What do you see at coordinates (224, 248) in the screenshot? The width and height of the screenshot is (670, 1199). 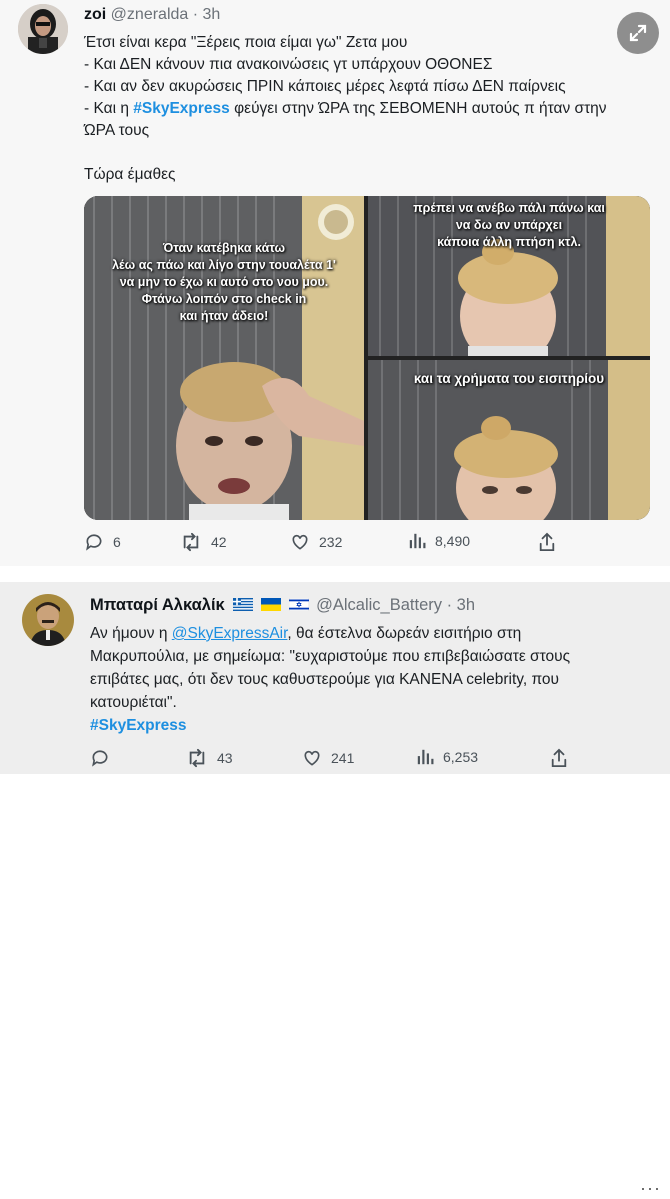 I see `caption-line: Όταν κατέβηκα κάτω` at bounding box center [224, 248].